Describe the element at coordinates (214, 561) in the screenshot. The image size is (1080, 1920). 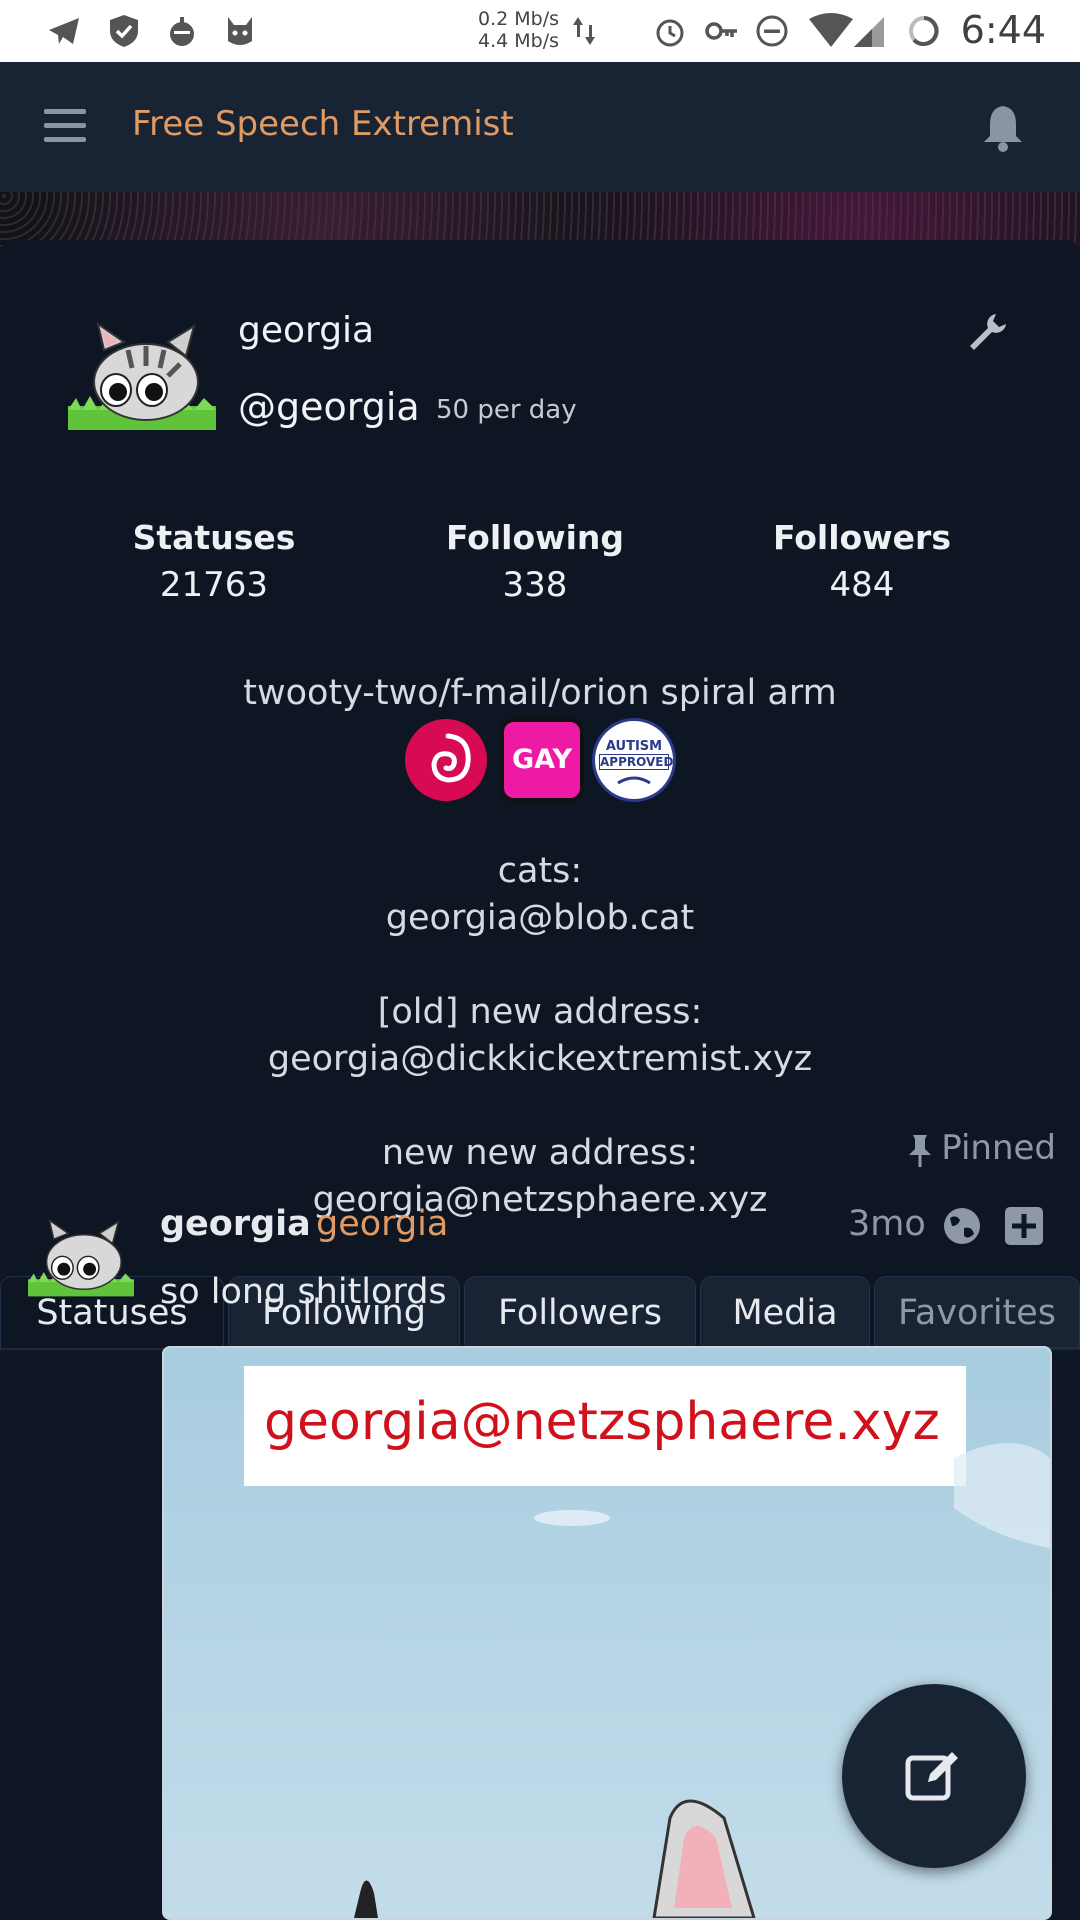
I see `stat-statuses: Statuses 21763` at that location.